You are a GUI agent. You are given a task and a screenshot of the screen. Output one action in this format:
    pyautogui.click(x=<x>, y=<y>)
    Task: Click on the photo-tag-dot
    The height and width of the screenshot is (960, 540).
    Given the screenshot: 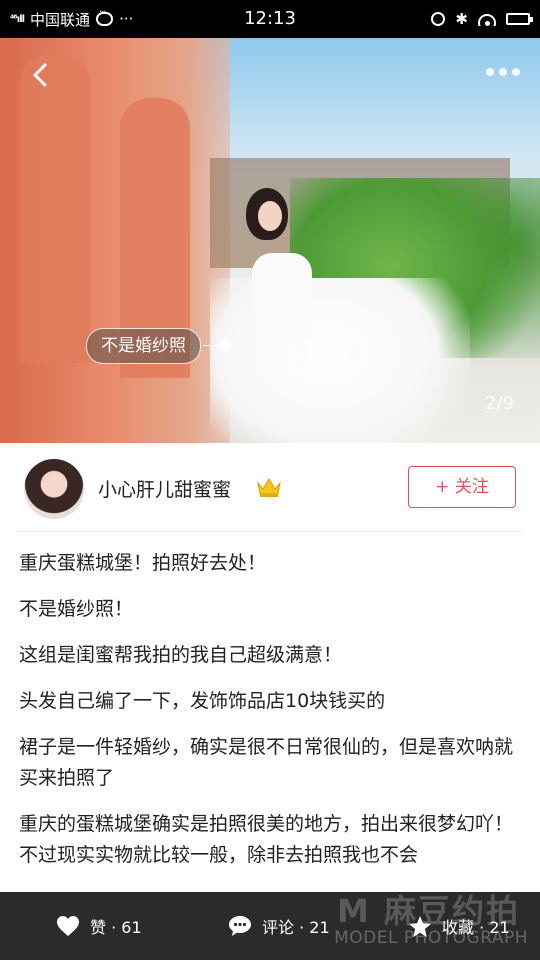 What is the action you would take?
    pyautogui.click(x=225, y=345)
    